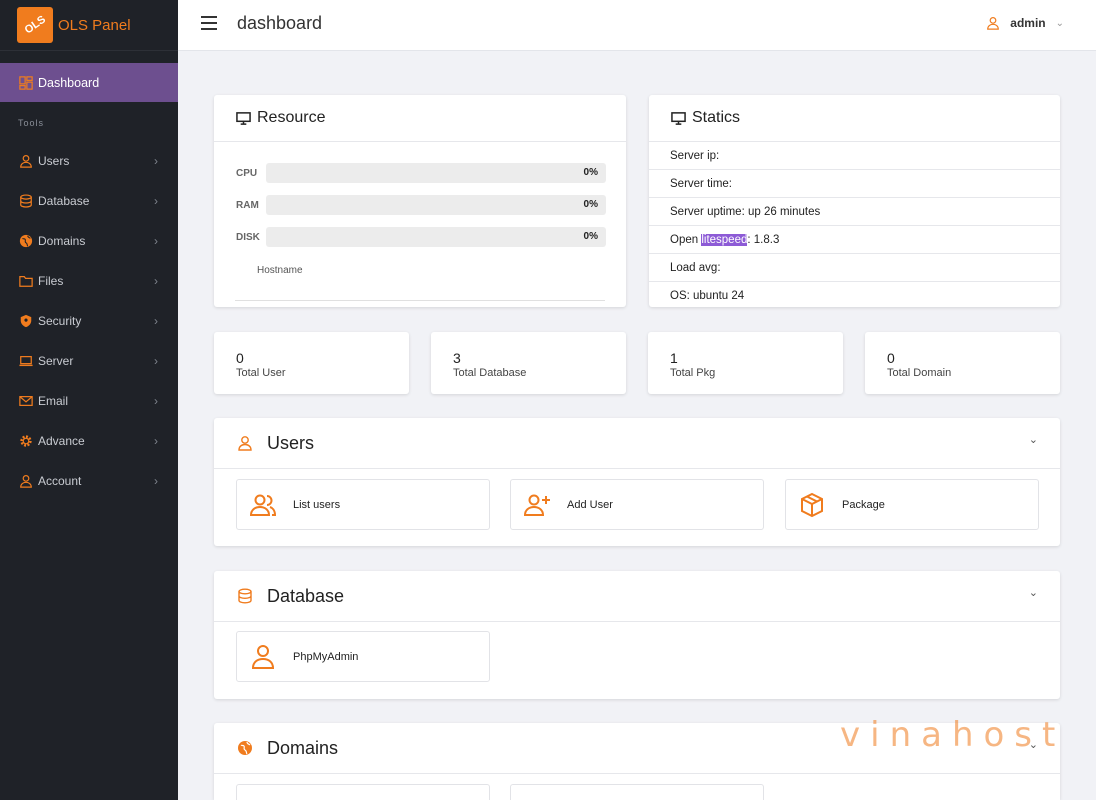 The width and height of the screenshot is (1096, 800). Describe the element at coordinates (291, 442) in the screenshot. I see `users-section-title: Users` at that location.